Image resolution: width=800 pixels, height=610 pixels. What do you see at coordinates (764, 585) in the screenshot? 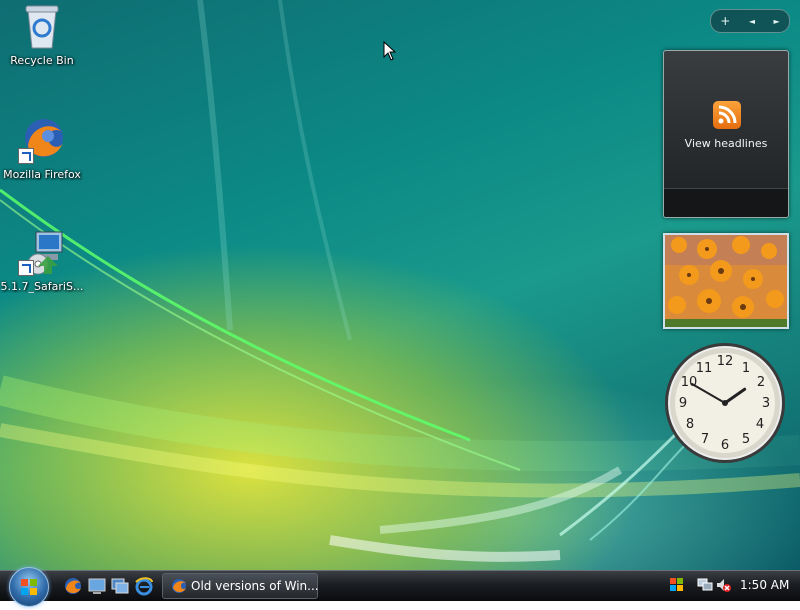
I see `taskbar-clock: 1:50 AM` at bounding box center [764, 585].